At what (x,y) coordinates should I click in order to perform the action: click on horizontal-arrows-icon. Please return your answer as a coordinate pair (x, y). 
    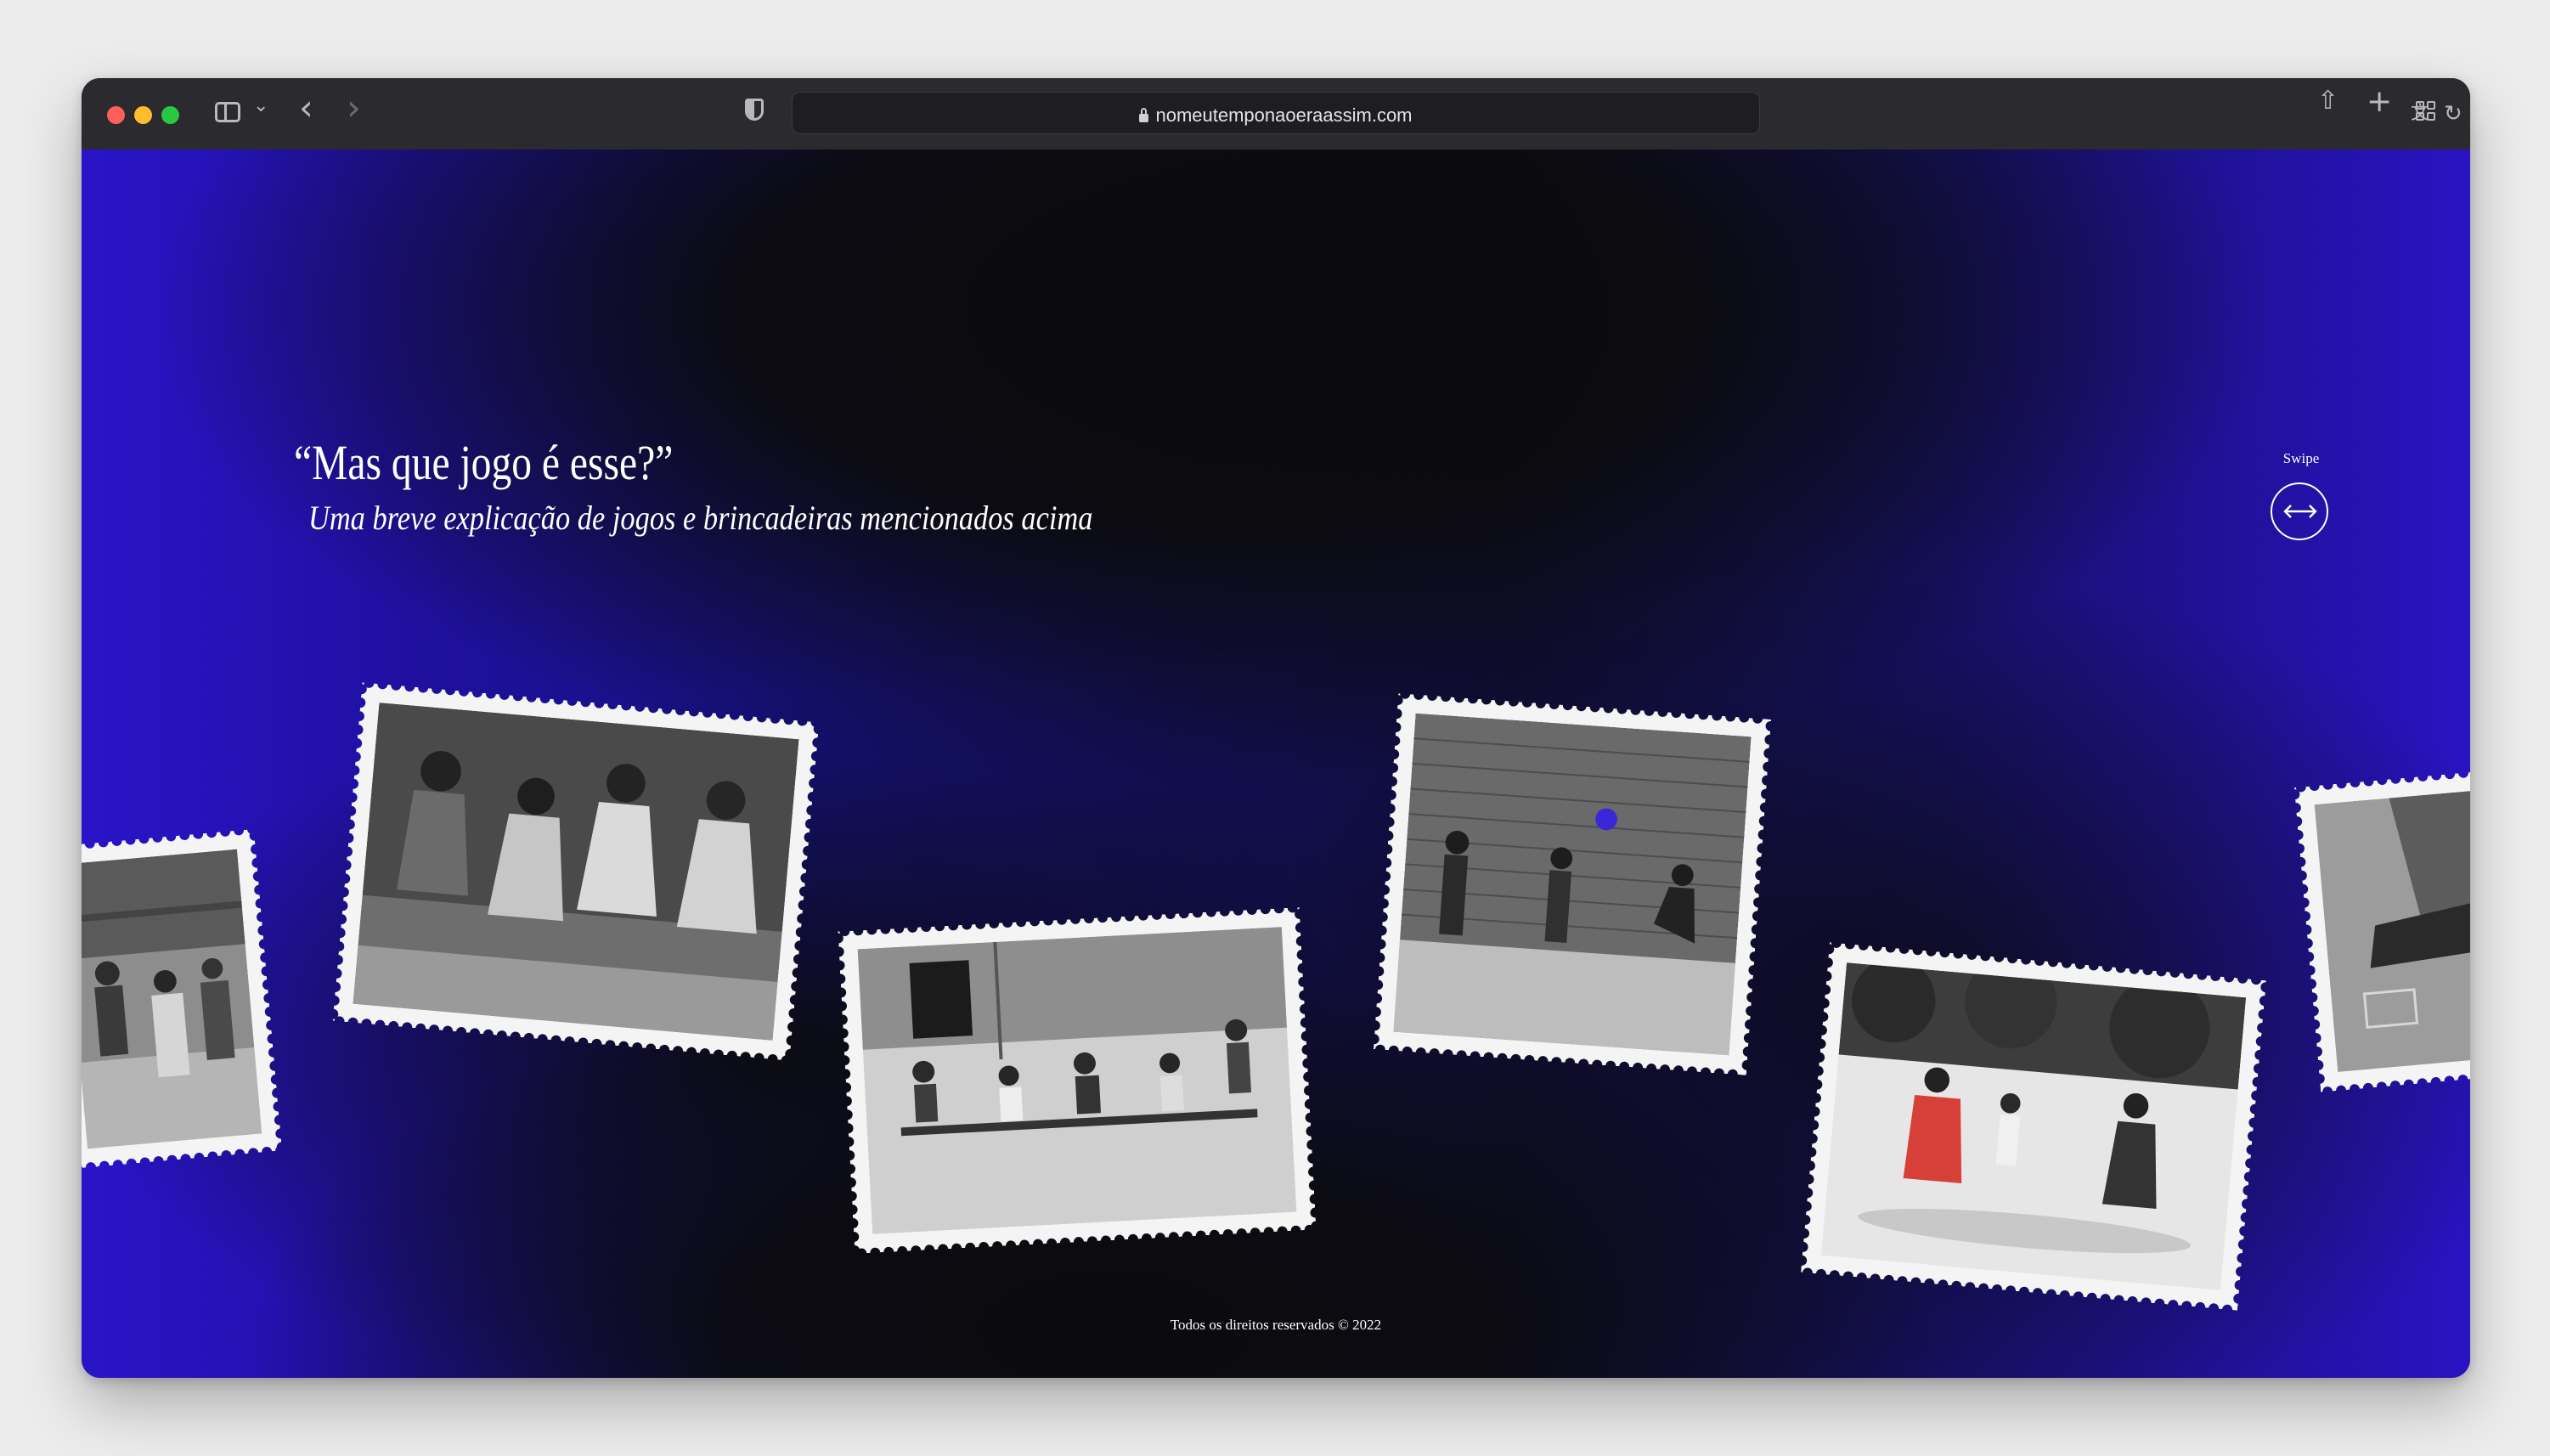
    Looking at the image, I should click on (2300, 512).